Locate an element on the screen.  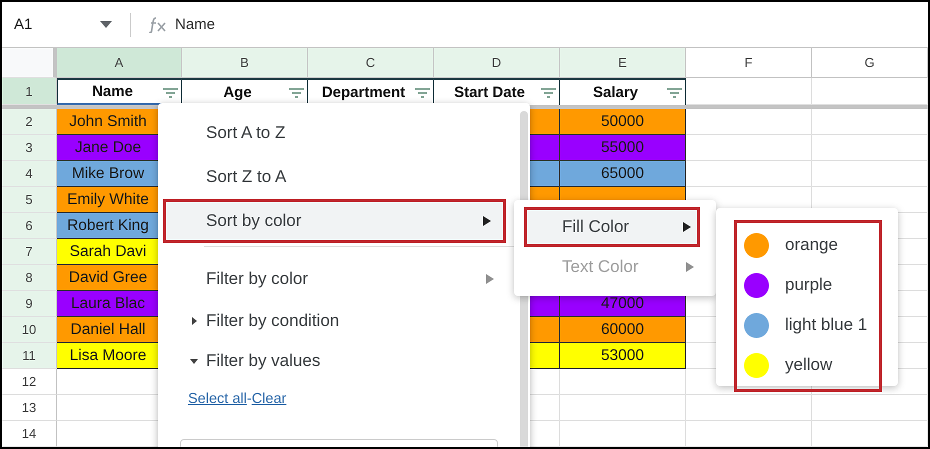
row-number: 6 is located at coordinates (29, 226).